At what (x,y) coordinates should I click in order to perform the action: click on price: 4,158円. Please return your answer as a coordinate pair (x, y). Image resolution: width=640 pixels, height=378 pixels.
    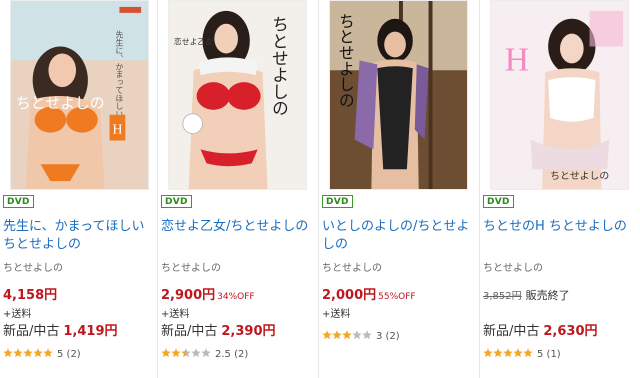
    Looking at the image, I should click on (30, 295).